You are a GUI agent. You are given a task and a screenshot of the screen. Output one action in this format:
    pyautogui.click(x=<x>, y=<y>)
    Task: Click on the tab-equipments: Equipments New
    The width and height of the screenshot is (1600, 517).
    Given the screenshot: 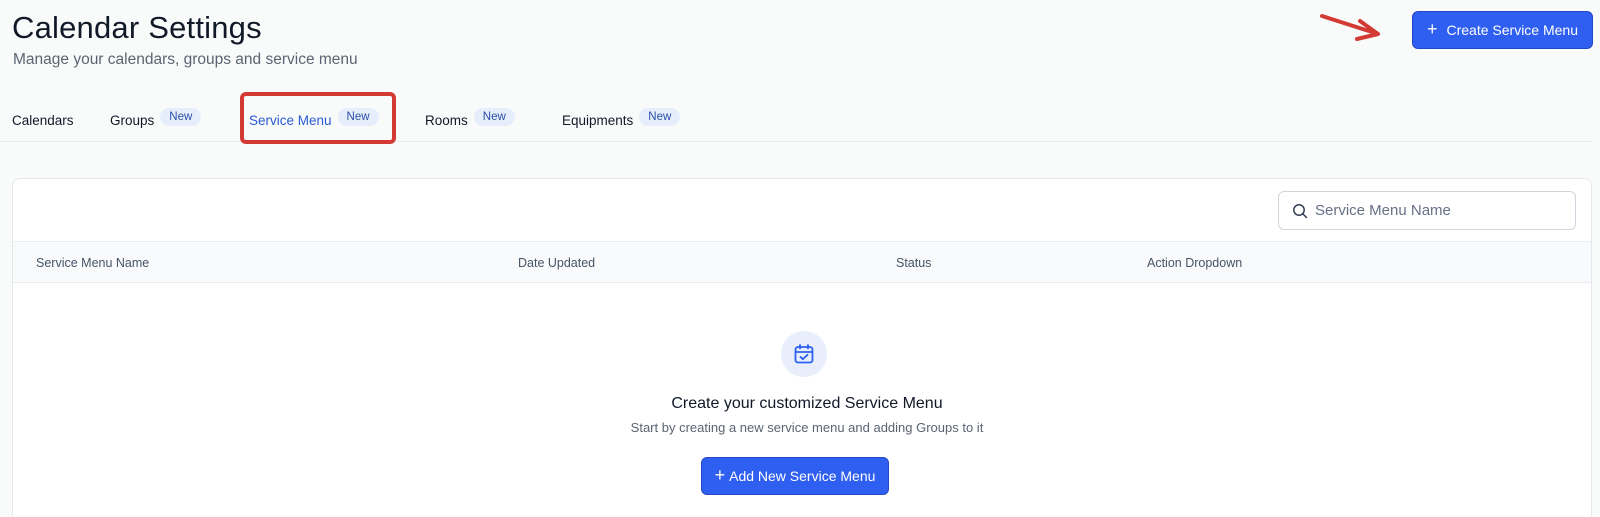 What is the action you would take?
    pyautogui.click(x=621, y=120)
    